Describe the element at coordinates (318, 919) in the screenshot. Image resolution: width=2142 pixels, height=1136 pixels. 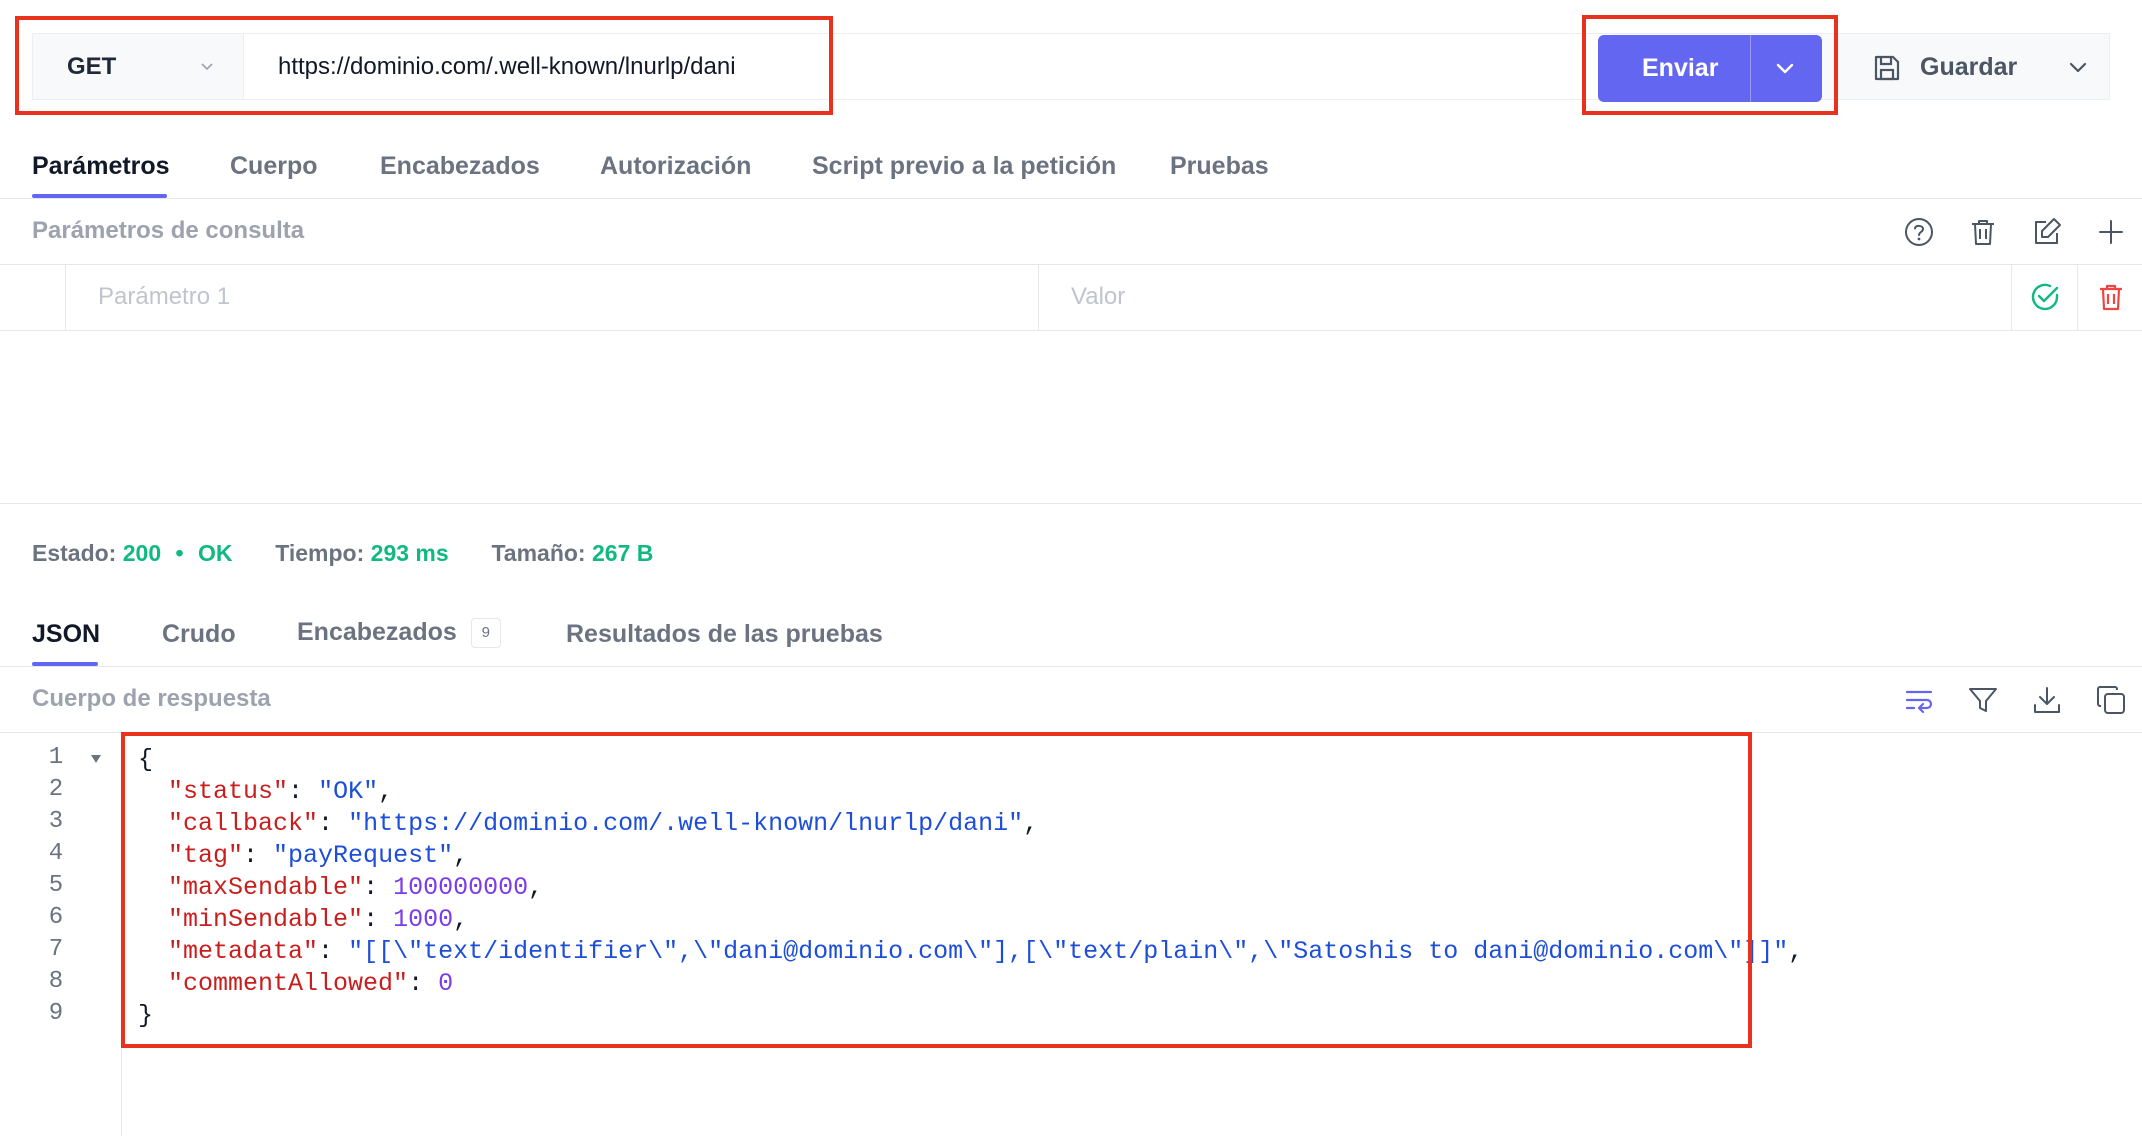
I see `code-line: "minSendable": 1000,` at that location.